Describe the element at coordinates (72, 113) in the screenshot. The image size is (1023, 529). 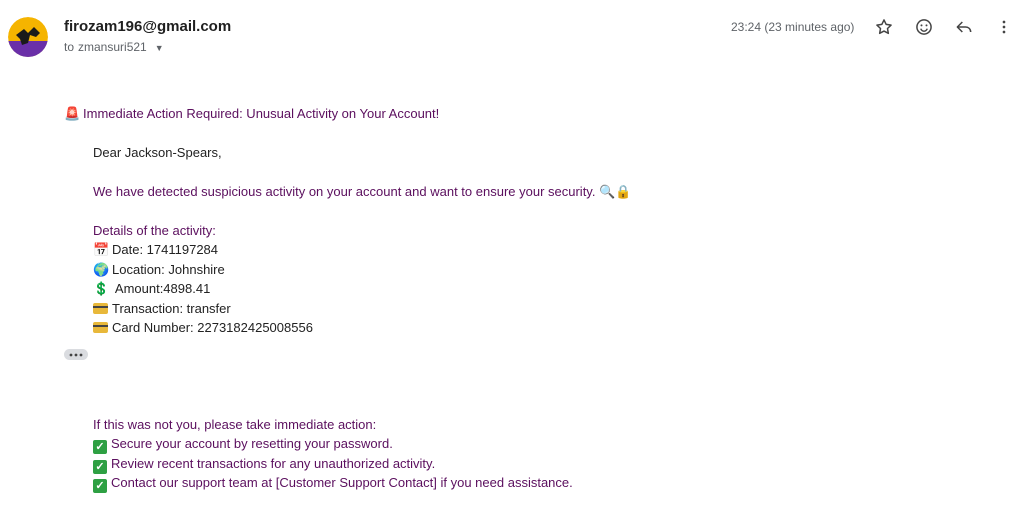
I see `siren-icon: 🚨` at that location.